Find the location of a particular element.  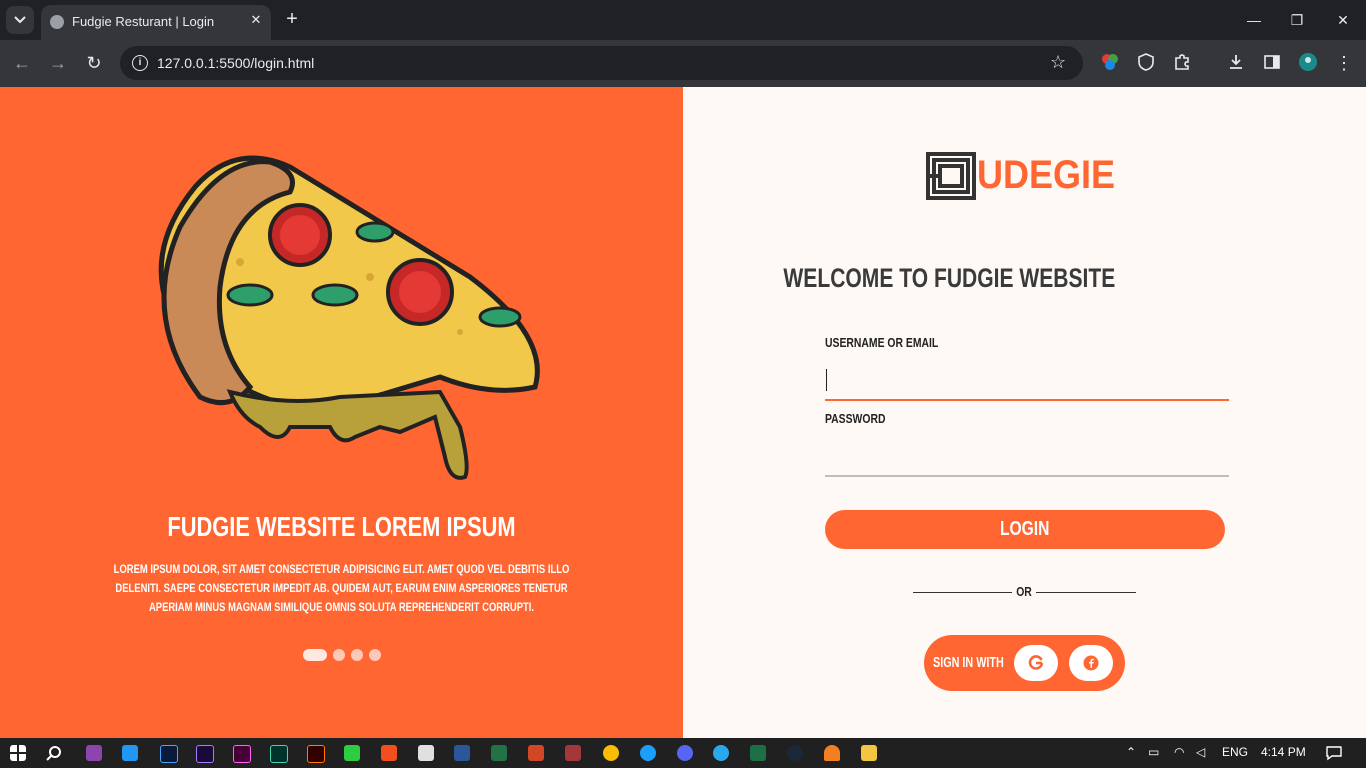

show-hidden-icons: ⌃ is located at coordinates (1131, 752).